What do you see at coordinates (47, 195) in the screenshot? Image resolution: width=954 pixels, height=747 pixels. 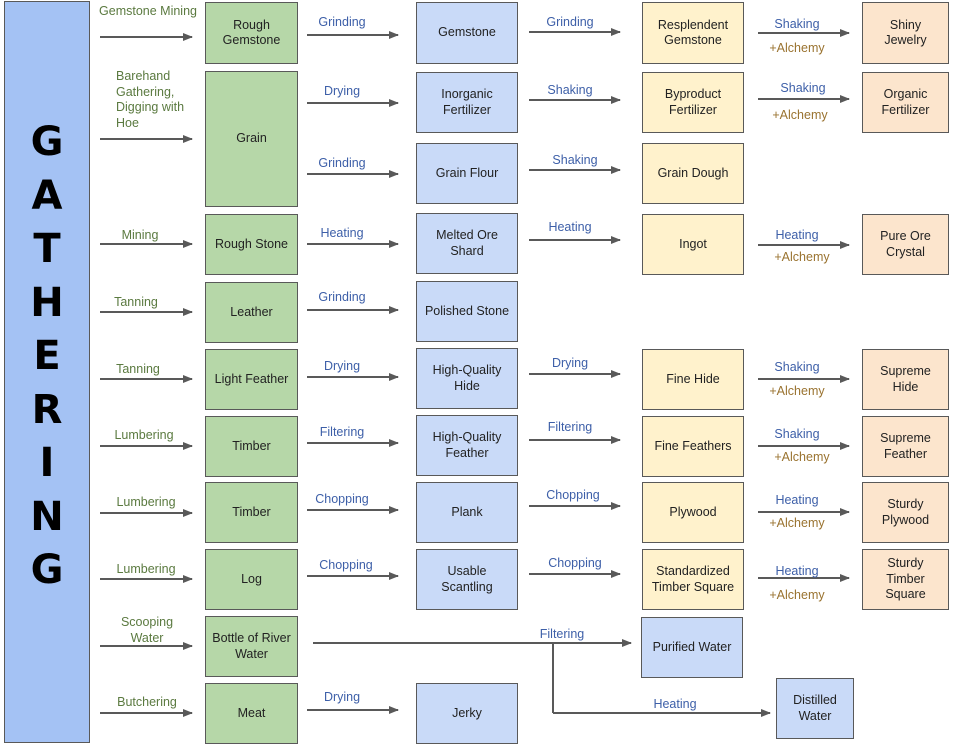 I see `banner-letter: A` at bounding box center [47, 195].